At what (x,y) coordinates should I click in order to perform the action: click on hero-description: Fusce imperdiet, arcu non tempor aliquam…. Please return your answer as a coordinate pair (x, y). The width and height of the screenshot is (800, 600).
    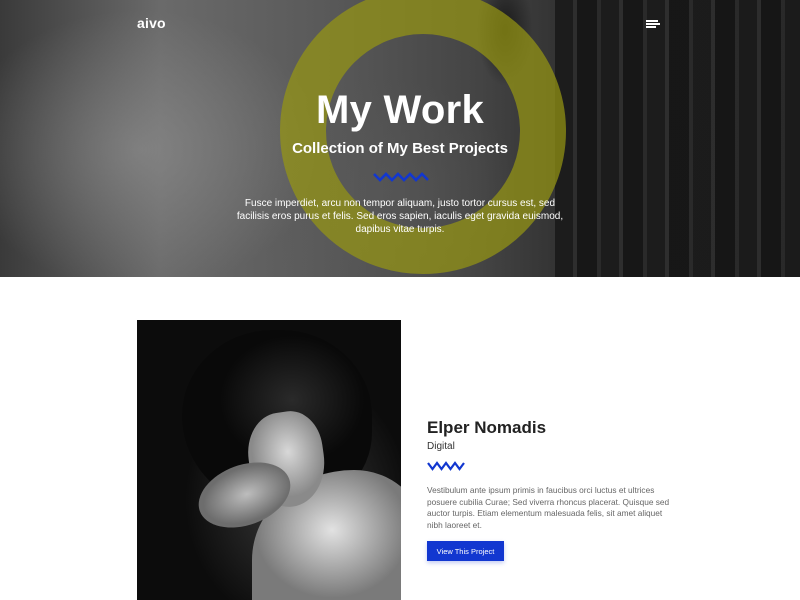
    Looking at the image, I should click on (400, 216).